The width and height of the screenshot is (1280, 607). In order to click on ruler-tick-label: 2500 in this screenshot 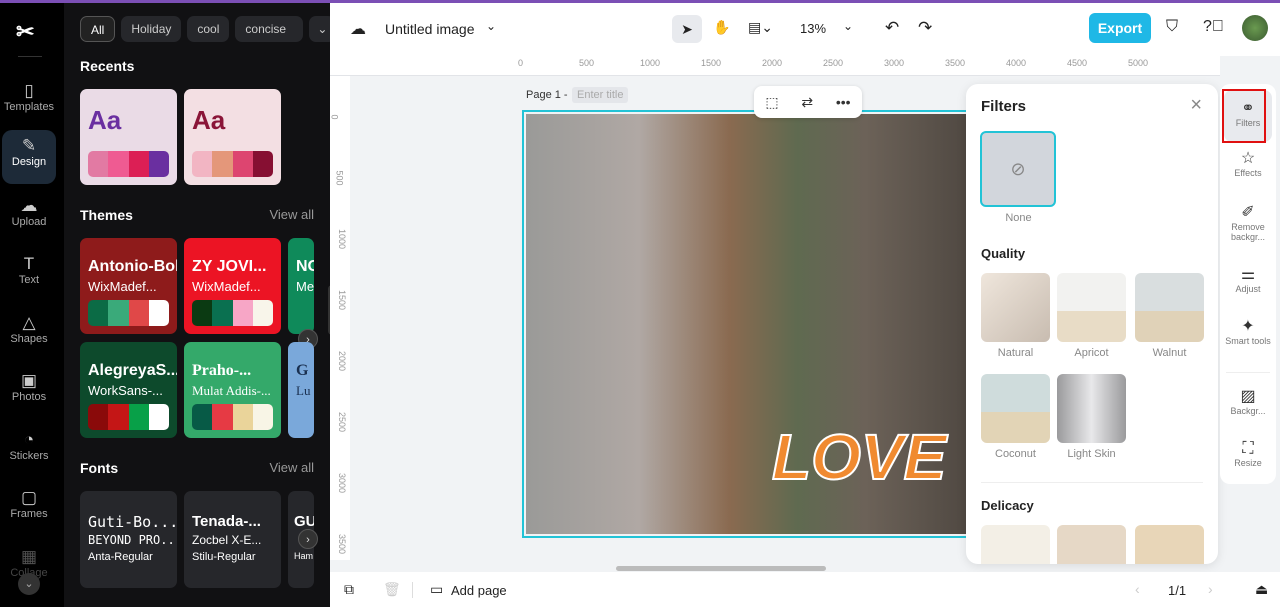, I will do `click(342, 422)`.